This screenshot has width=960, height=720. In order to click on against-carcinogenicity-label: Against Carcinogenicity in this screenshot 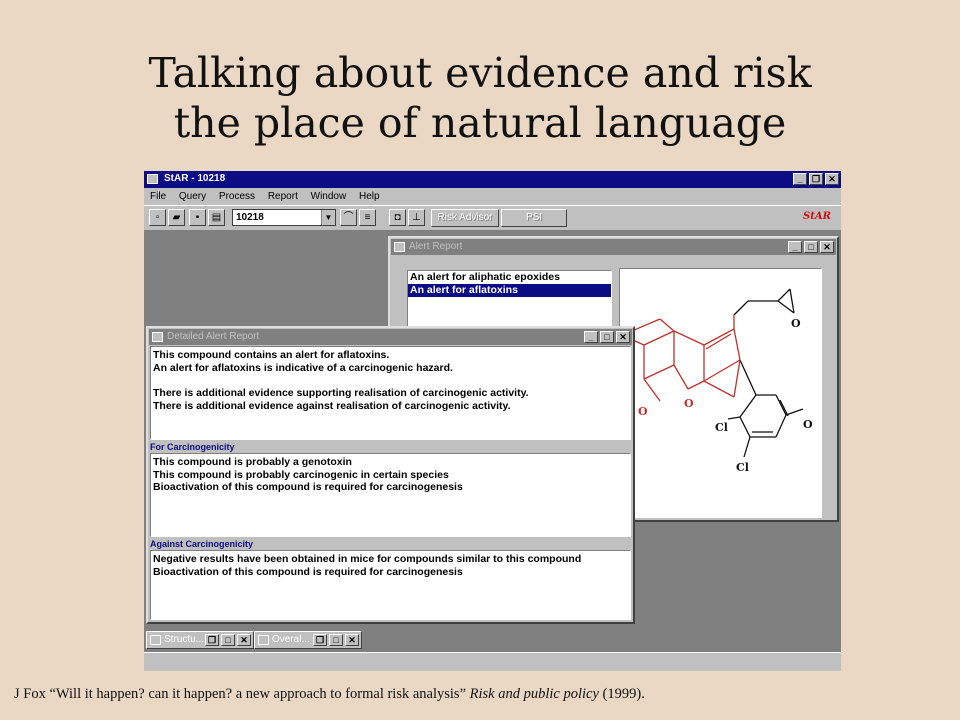, I will do `click(202, 544)`.